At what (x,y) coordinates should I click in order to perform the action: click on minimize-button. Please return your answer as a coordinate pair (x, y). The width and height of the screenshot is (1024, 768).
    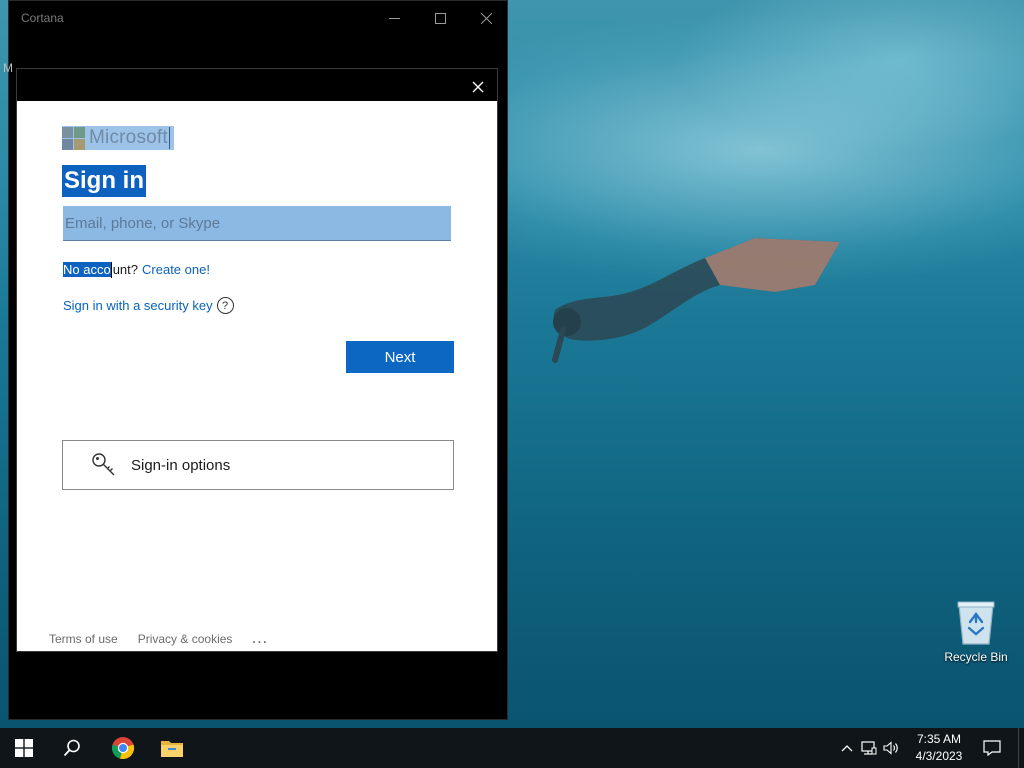
    Looking at the image, I should click on (394, 18).